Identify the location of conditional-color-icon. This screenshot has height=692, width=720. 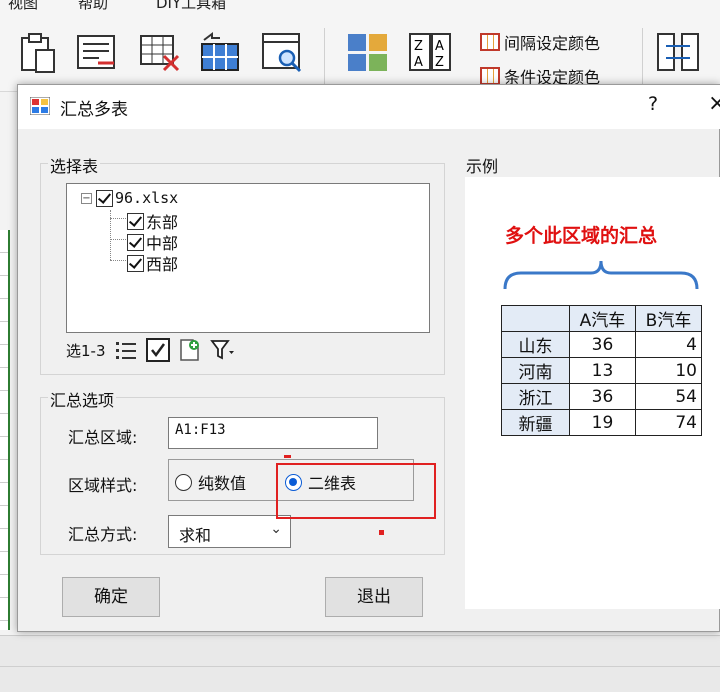
(490, 76).